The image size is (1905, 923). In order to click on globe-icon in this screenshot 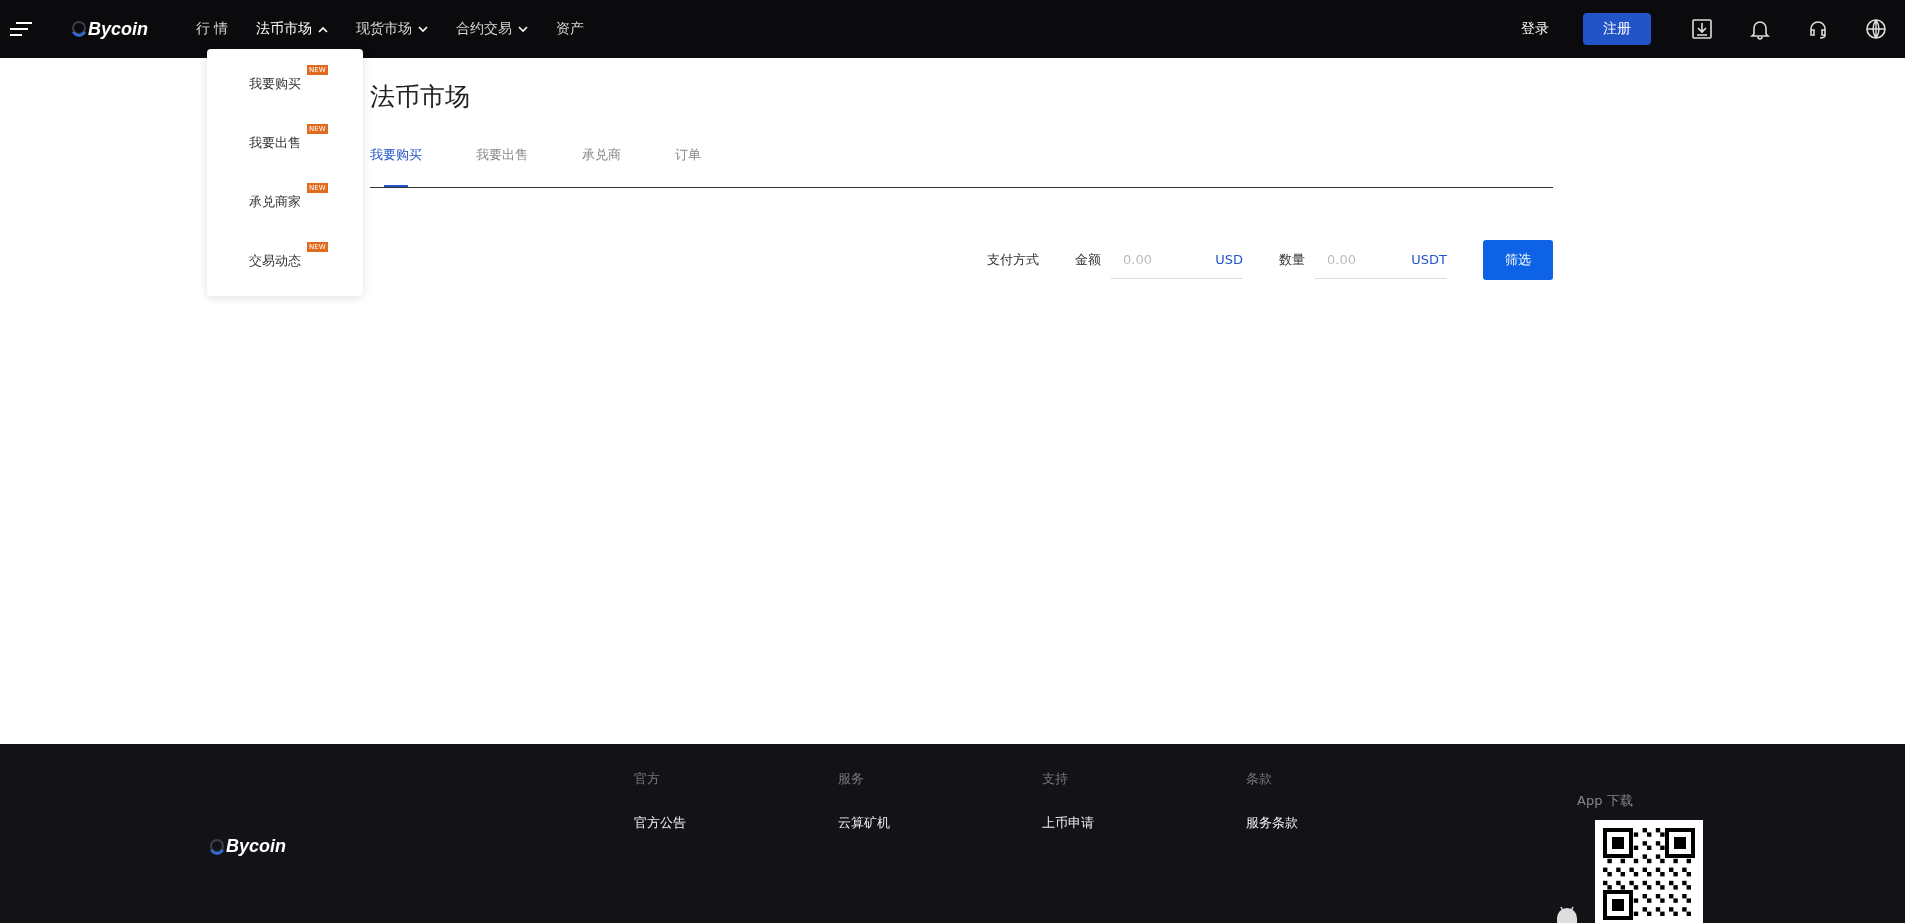, I will do `click(1876, 29)`.